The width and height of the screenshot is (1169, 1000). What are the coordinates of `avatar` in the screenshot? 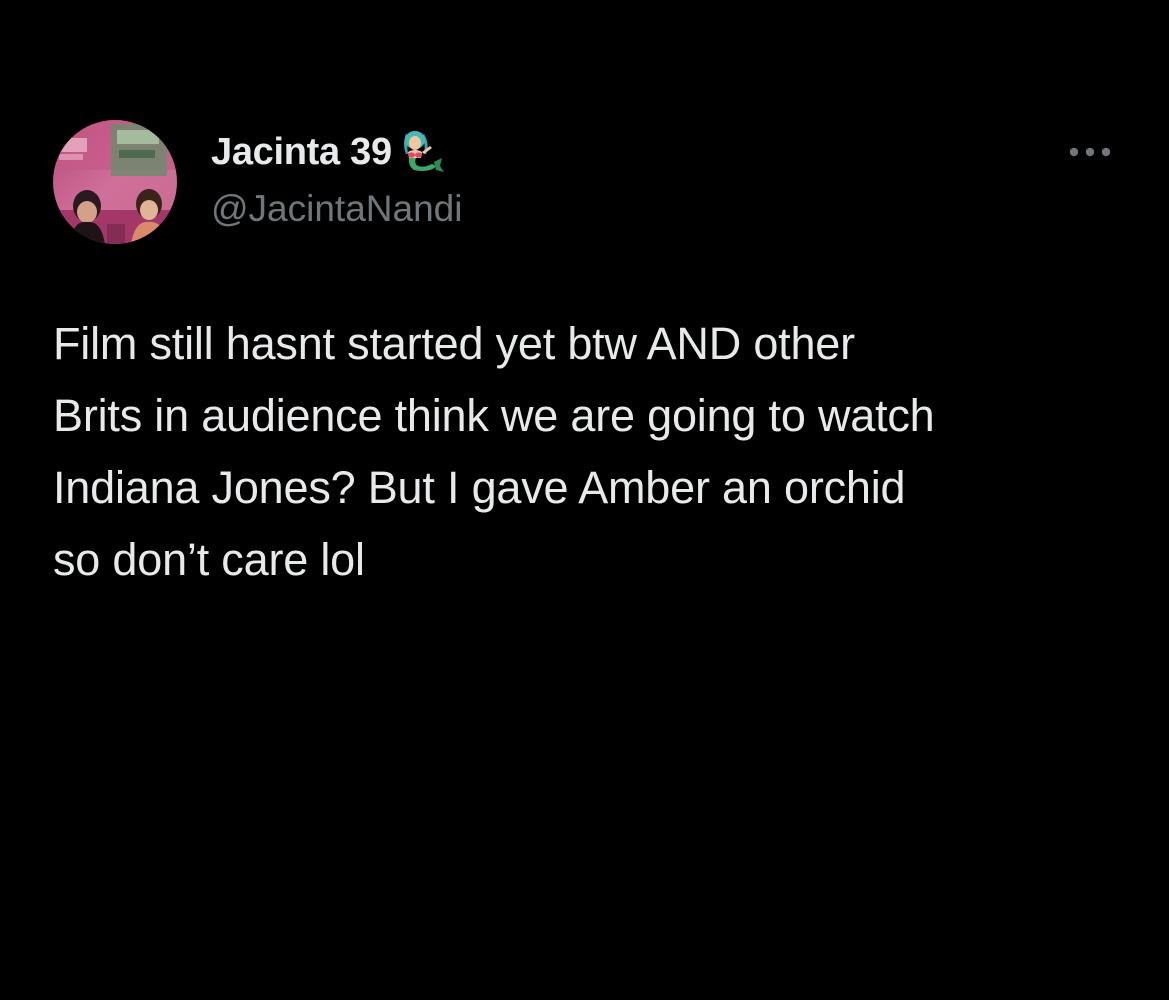 It's located at (115, 182).